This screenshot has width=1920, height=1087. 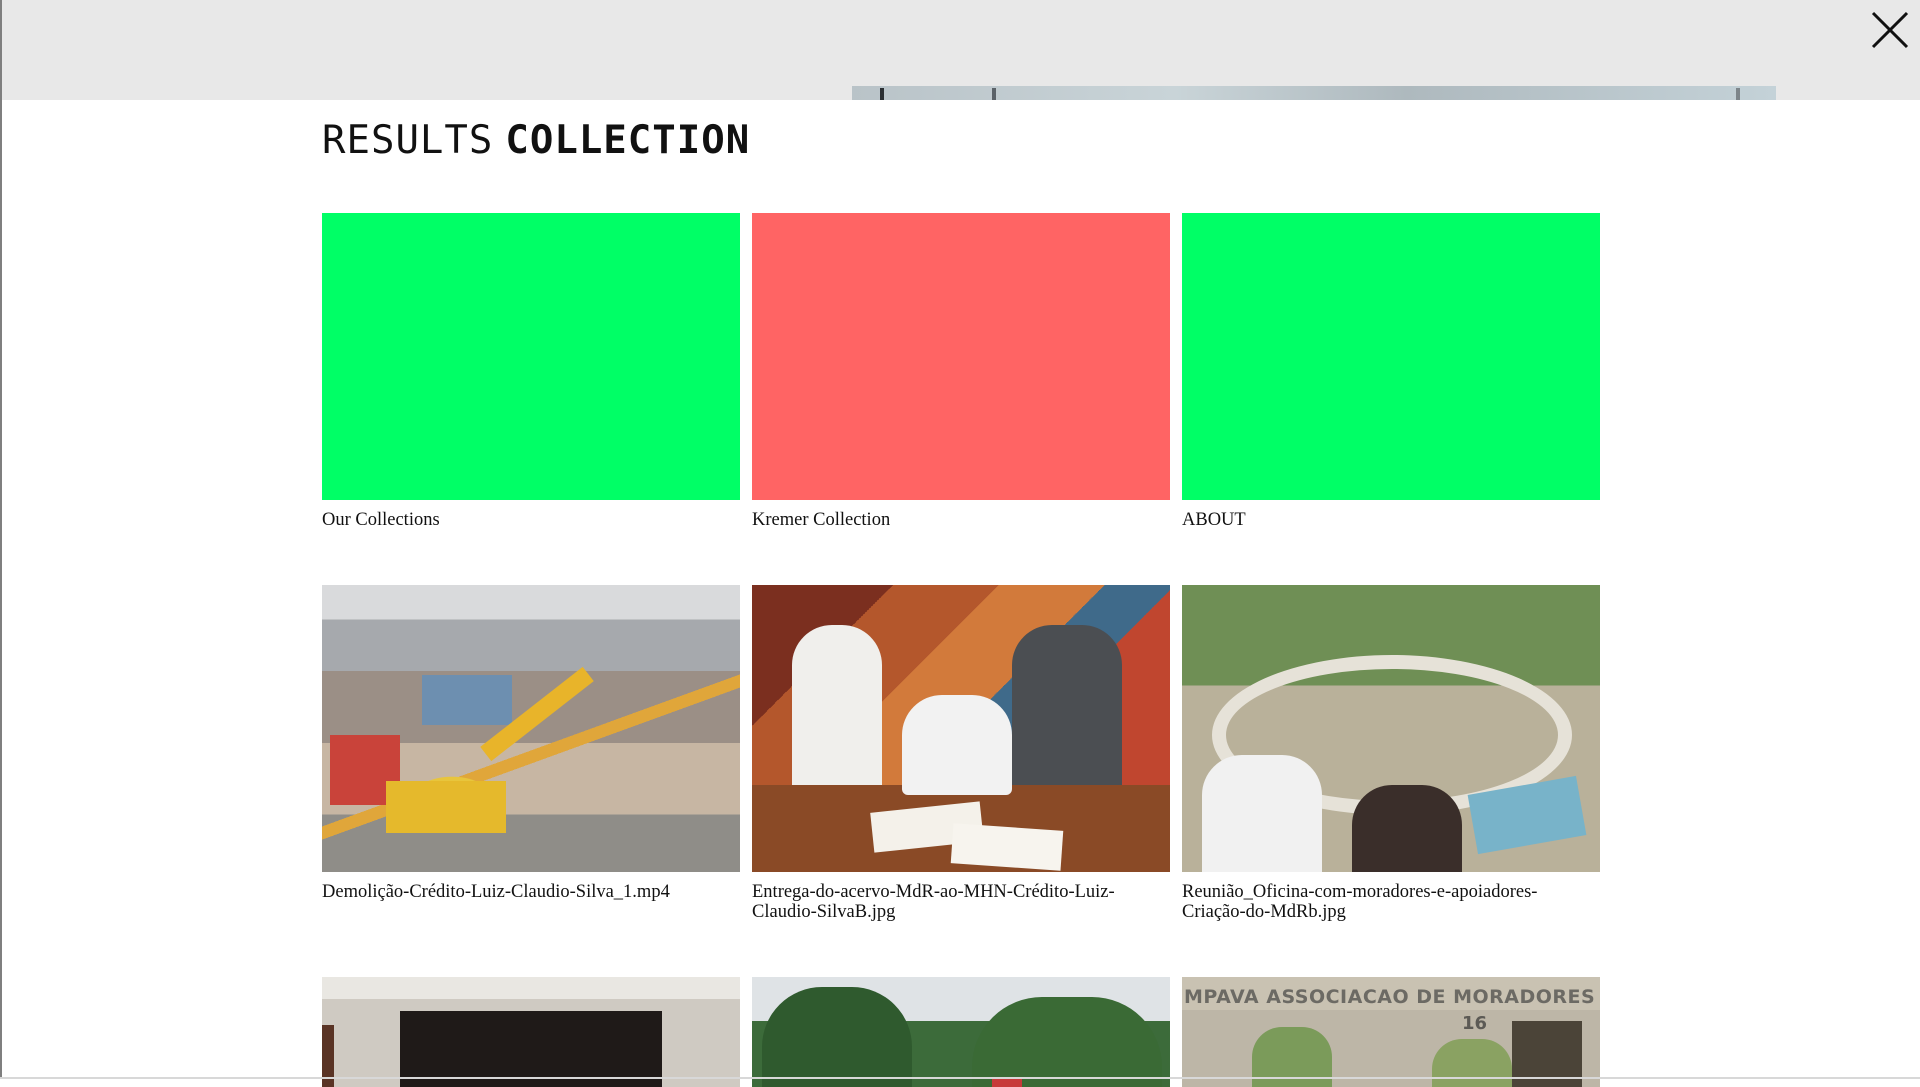 I want to click on result-card-association: MPAVA ASSOCIACAO DE MORADORES 16, so click(x=1391, y=1032).